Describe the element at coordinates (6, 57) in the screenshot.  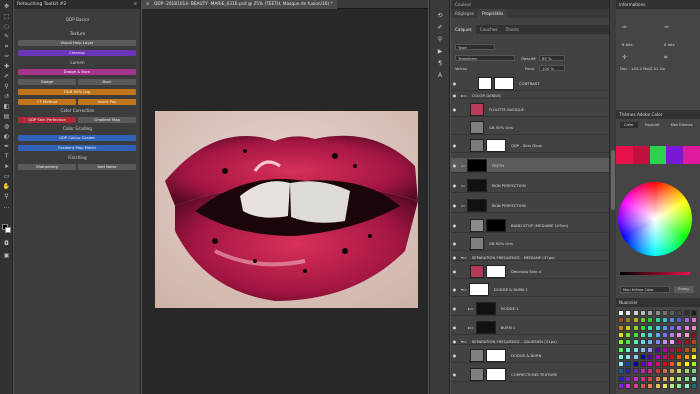
I see `eyedropper-tool-icon: ✑` at that location.